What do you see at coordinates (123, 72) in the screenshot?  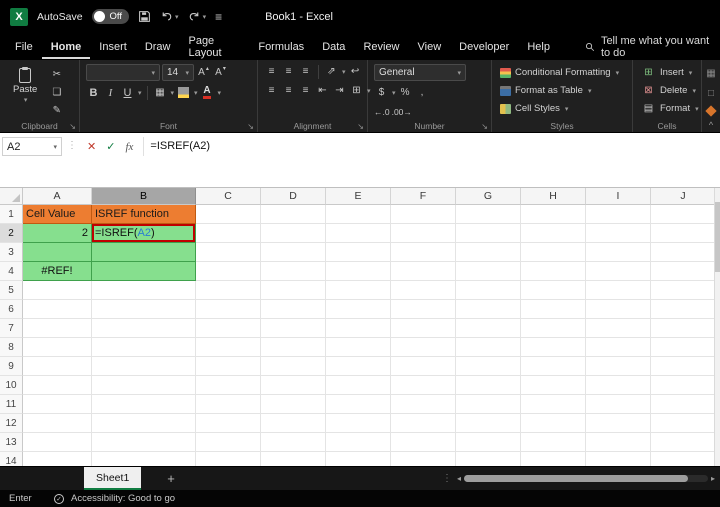 I see `font-name-select: ▾` at bounding box center [123, 72].